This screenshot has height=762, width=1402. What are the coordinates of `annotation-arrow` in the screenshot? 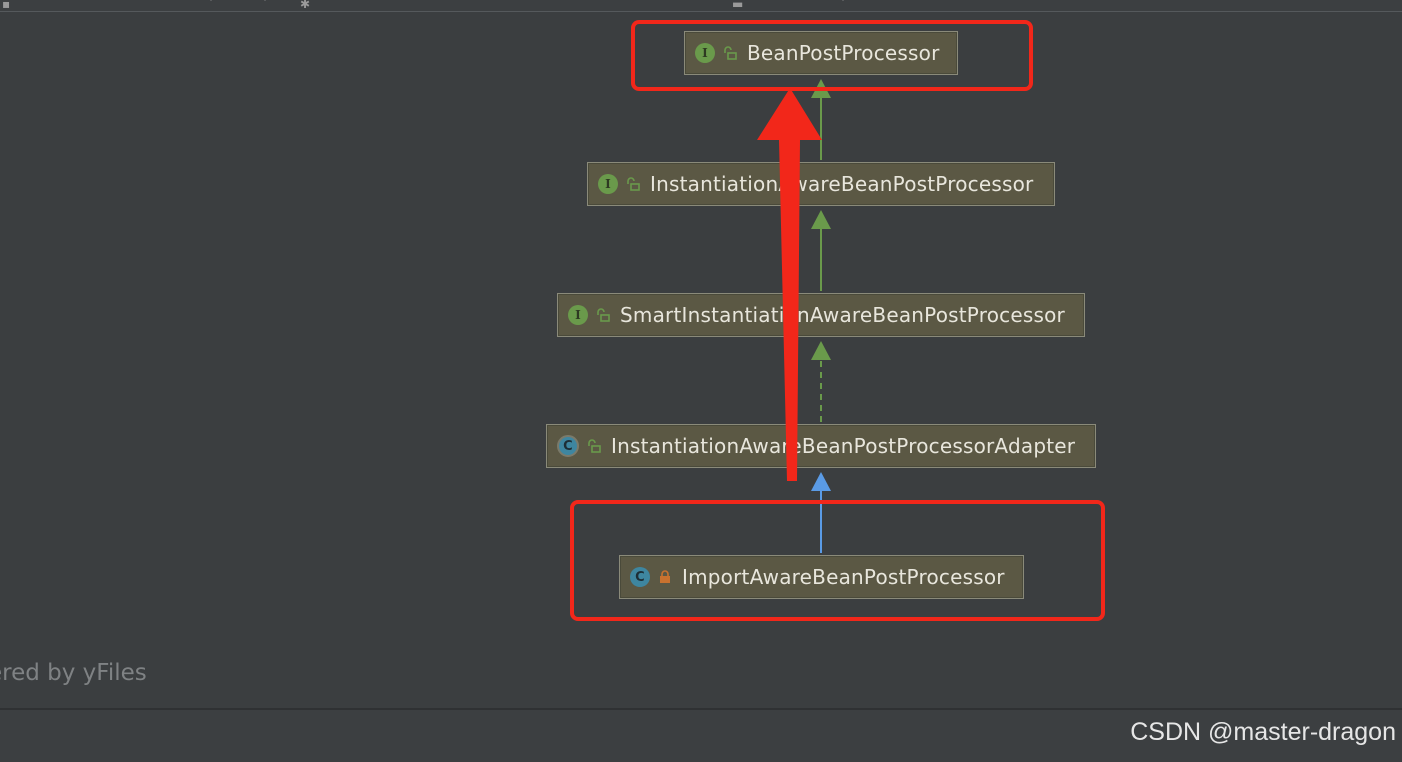 It's located at (789, 284).